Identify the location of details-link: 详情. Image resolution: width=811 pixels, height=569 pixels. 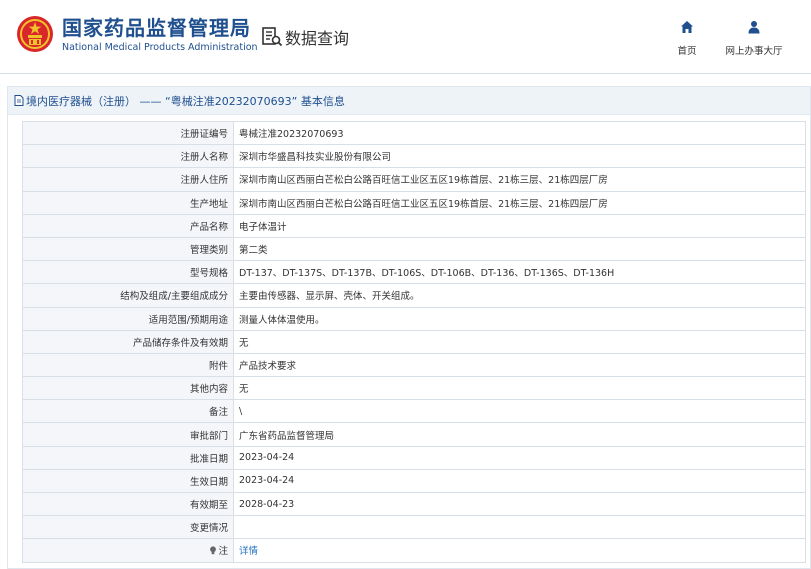
(248, 551).